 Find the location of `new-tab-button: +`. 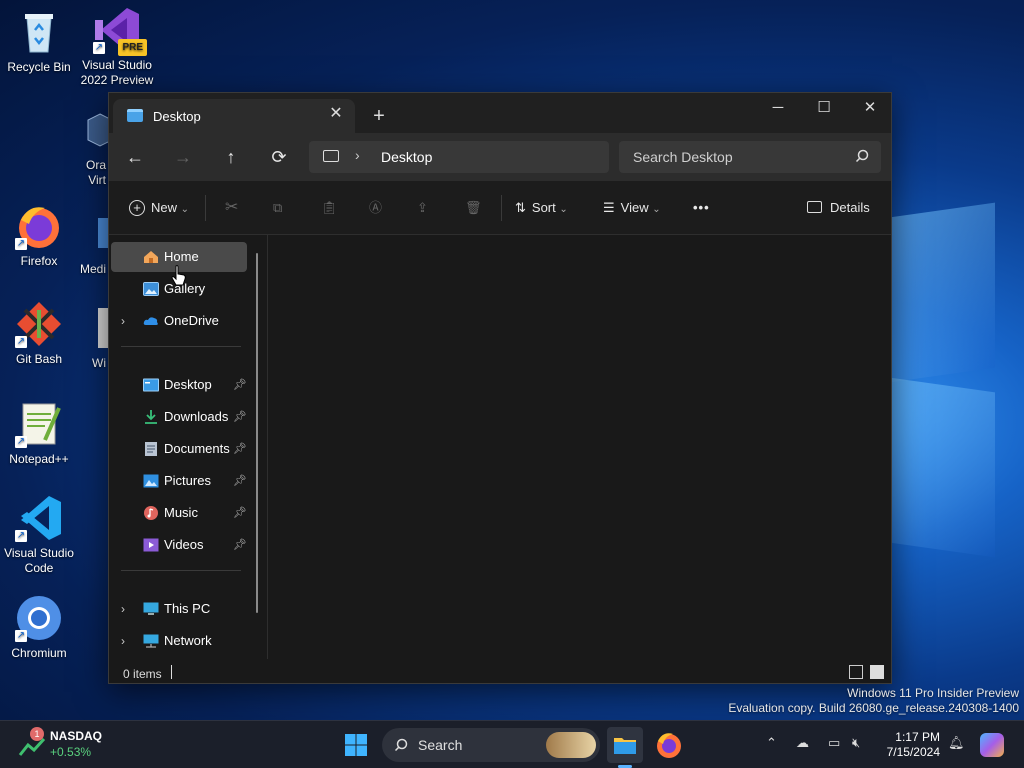

new-tab-button: + is located at coordinates (379, 117).